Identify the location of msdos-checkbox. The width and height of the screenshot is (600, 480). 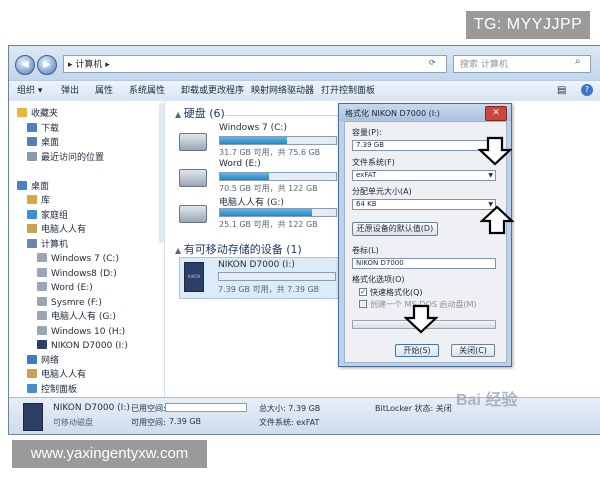
(363, 304).